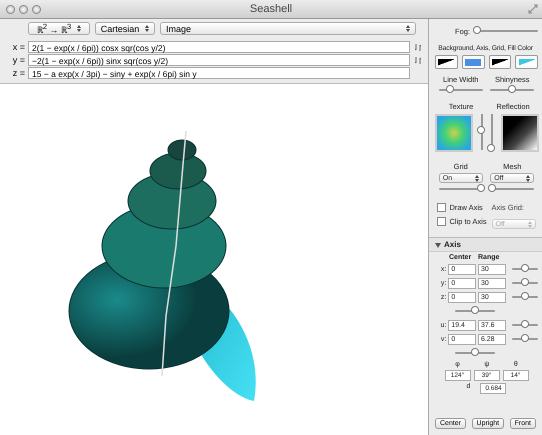 The height and width of the screenshot is (435, 542). What do you see at coordinates (59, 28) in the screenshot?
I see `dropdown: ℝ$^{2}$ → ℝ$^{3}$` at bounding box center [59, 28].